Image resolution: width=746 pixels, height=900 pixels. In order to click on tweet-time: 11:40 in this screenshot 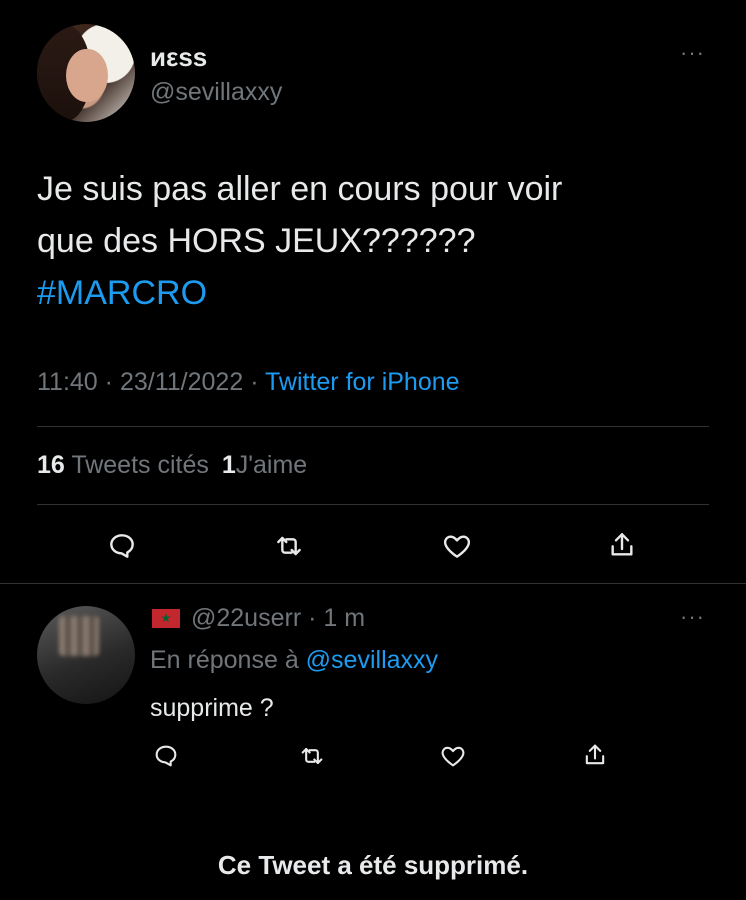, I will do `click(67, 382)`.